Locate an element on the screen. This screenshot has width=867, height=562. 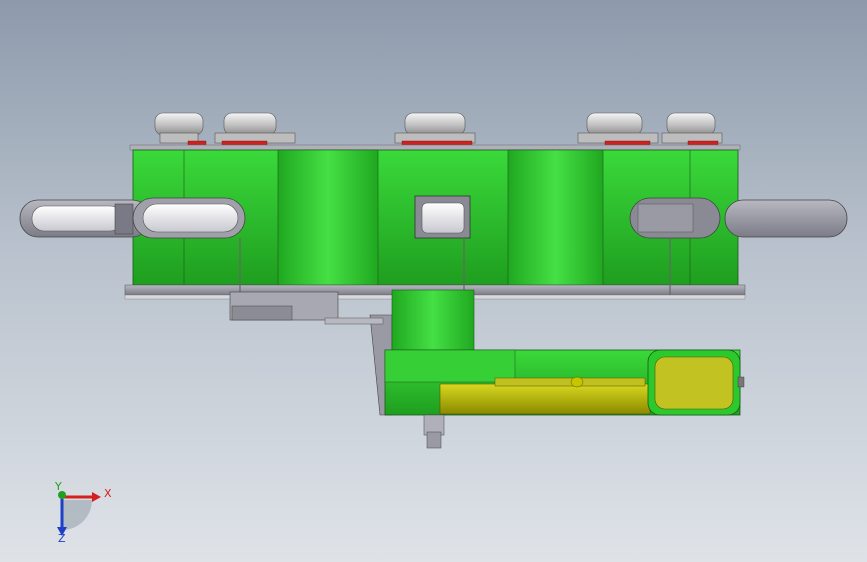
y-axis-label: Y is located at coordinates (58, 486).